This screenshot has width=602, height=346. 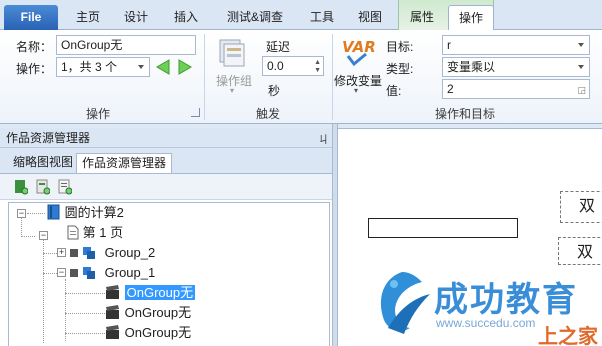 What do you see at coordinates (204, 77) in the screenshot?
I see `group-separator` at bounding box center [204, 77].